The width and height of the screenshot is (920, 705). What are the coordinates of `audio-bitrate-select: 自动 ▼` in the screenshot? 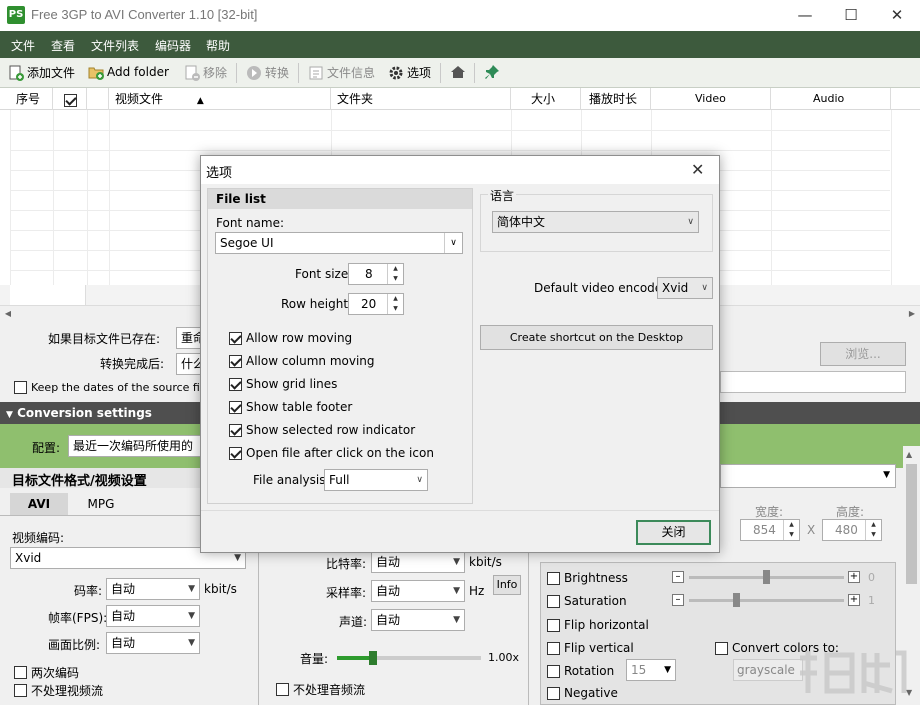 It's located at (418, 562).